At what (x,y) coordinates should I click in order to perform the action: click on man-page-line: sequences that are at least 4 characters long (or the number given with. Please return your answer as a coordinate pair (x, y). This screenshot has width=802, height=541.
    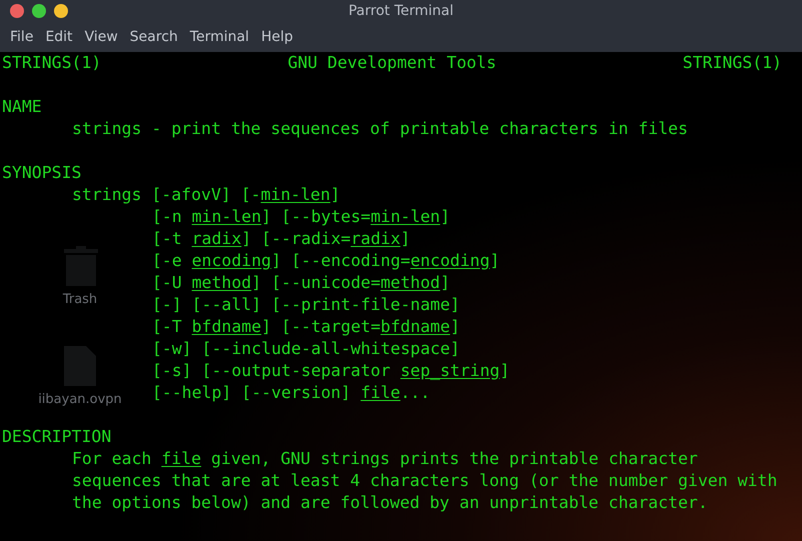
    Looking at the image, I should click on (425, 480).